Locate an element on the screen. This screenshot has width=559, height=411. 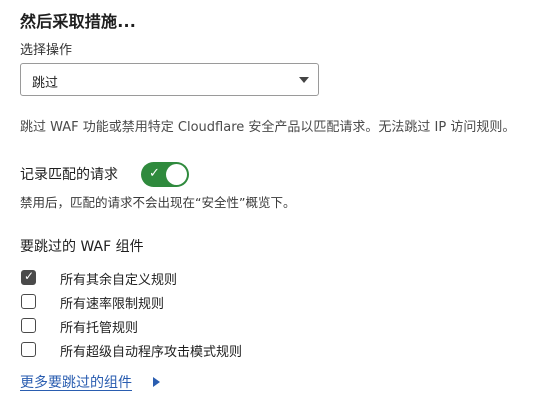
checkbox-custom-rules: ✓ is located at coordinates (28, 277).